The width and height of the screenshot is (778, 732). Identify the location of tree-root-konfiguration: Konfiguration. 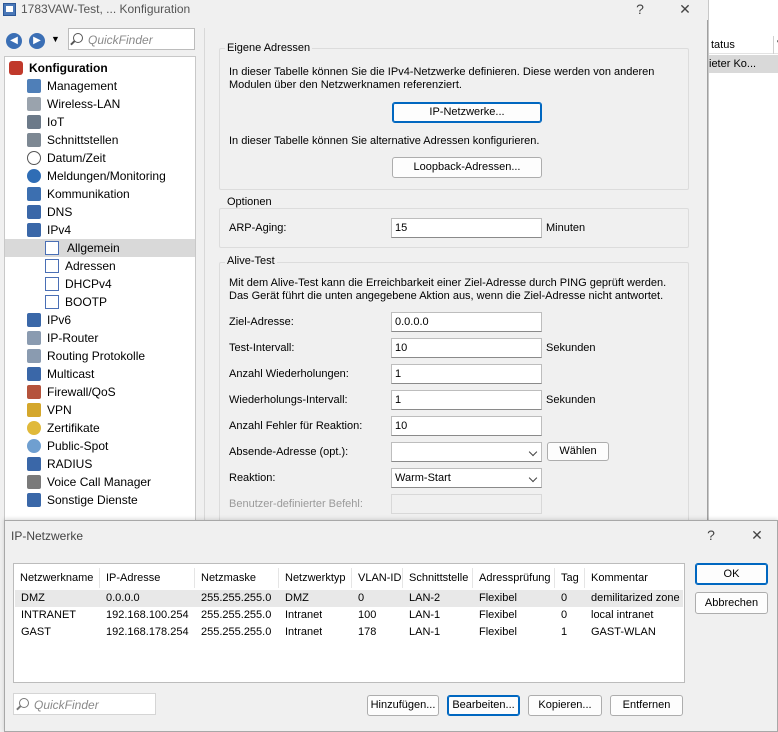
(102, 68).